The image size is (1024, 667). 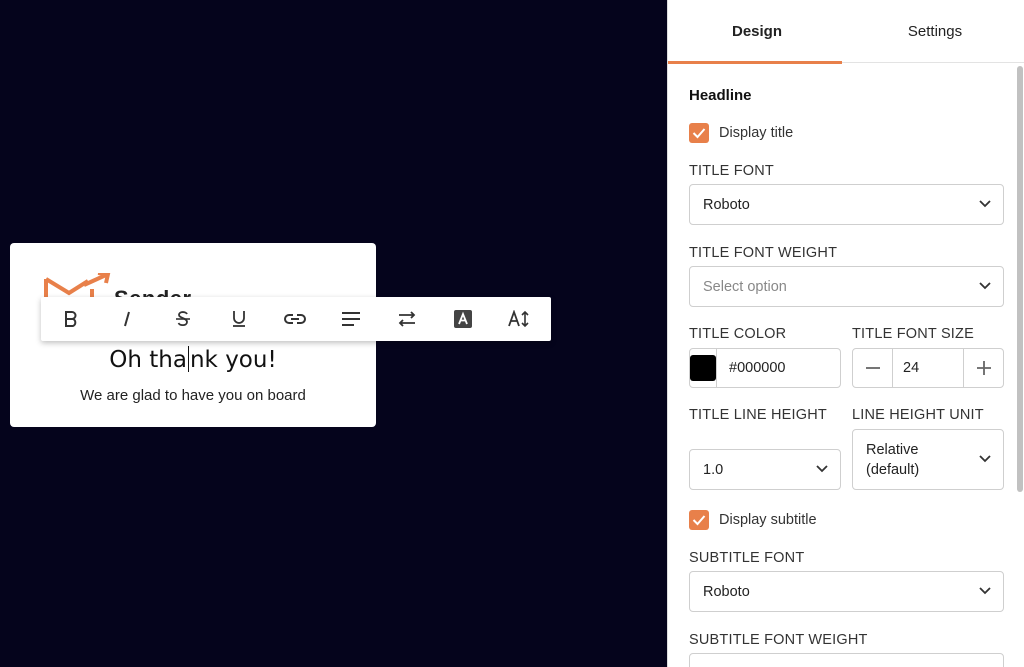 What do you see at coordinates (935, 31) in the screenshot?
I see `tab-settings: Settings` at bounding box center [935, 31].